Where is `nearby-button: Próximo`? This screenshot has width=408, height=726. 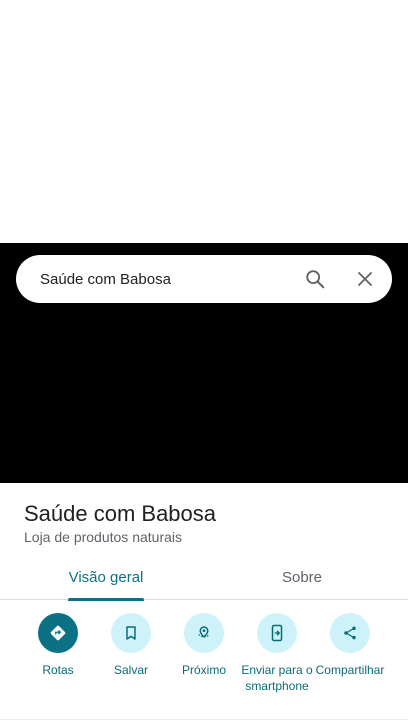 nearby-button: Próximo is located at coordinates (204, 645).